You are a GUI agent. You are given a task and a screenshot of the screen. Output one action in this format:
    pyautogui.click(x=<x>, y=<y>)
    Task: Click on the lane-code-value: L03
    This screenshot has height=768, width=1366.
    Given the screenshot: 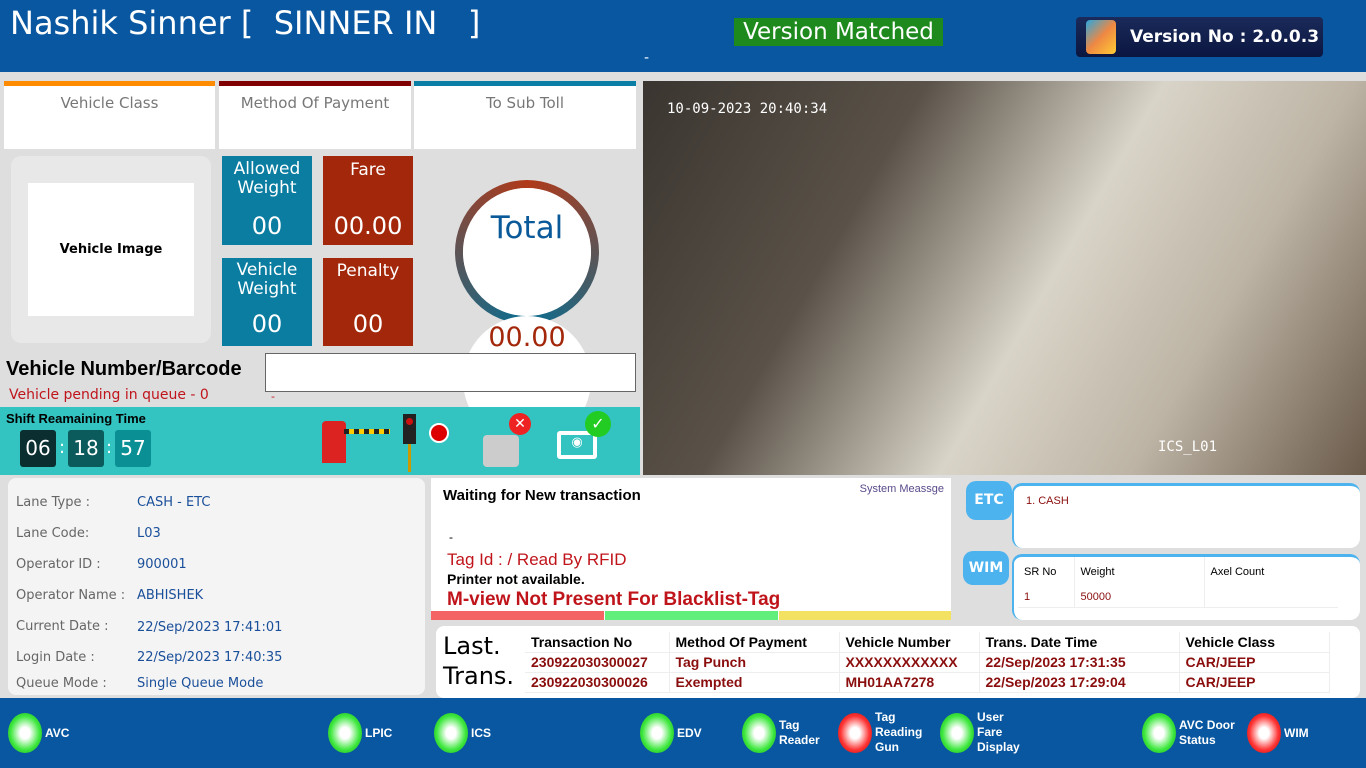 What is the action you would take?
    pyautogui.click(x=149, y=533)
    